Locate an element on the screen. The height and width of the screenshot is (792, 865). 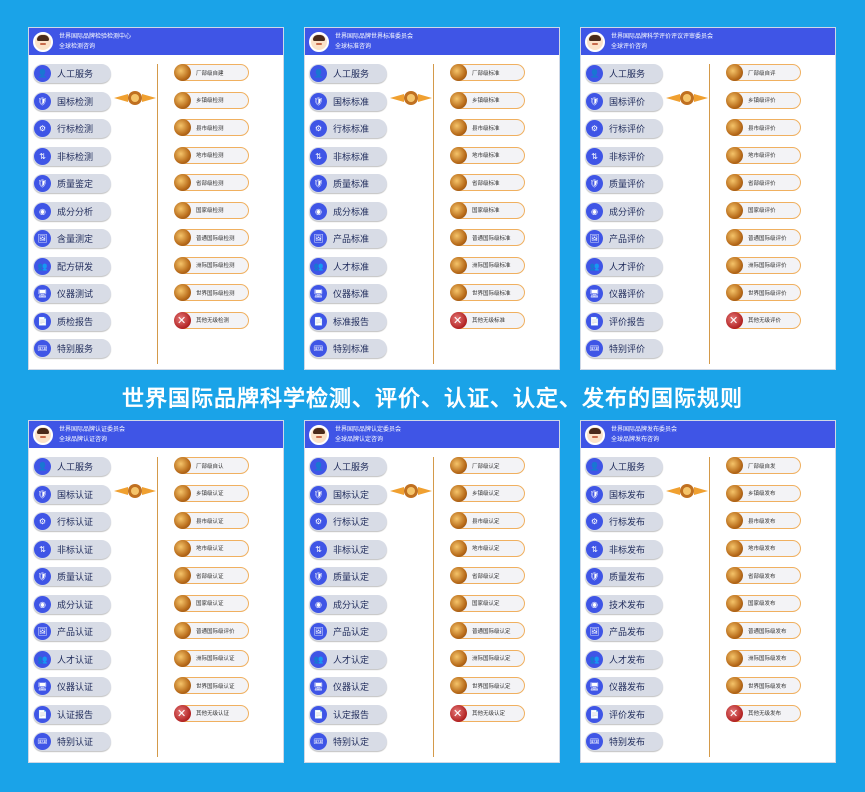
service-button: 📄 质检报告 is located at coordinates (72, 321).